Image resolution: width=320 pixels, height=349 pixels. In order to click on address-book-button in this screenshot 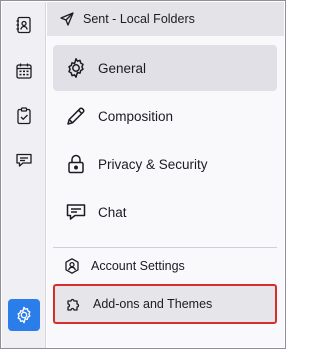, I will do `click(24, 25)`.